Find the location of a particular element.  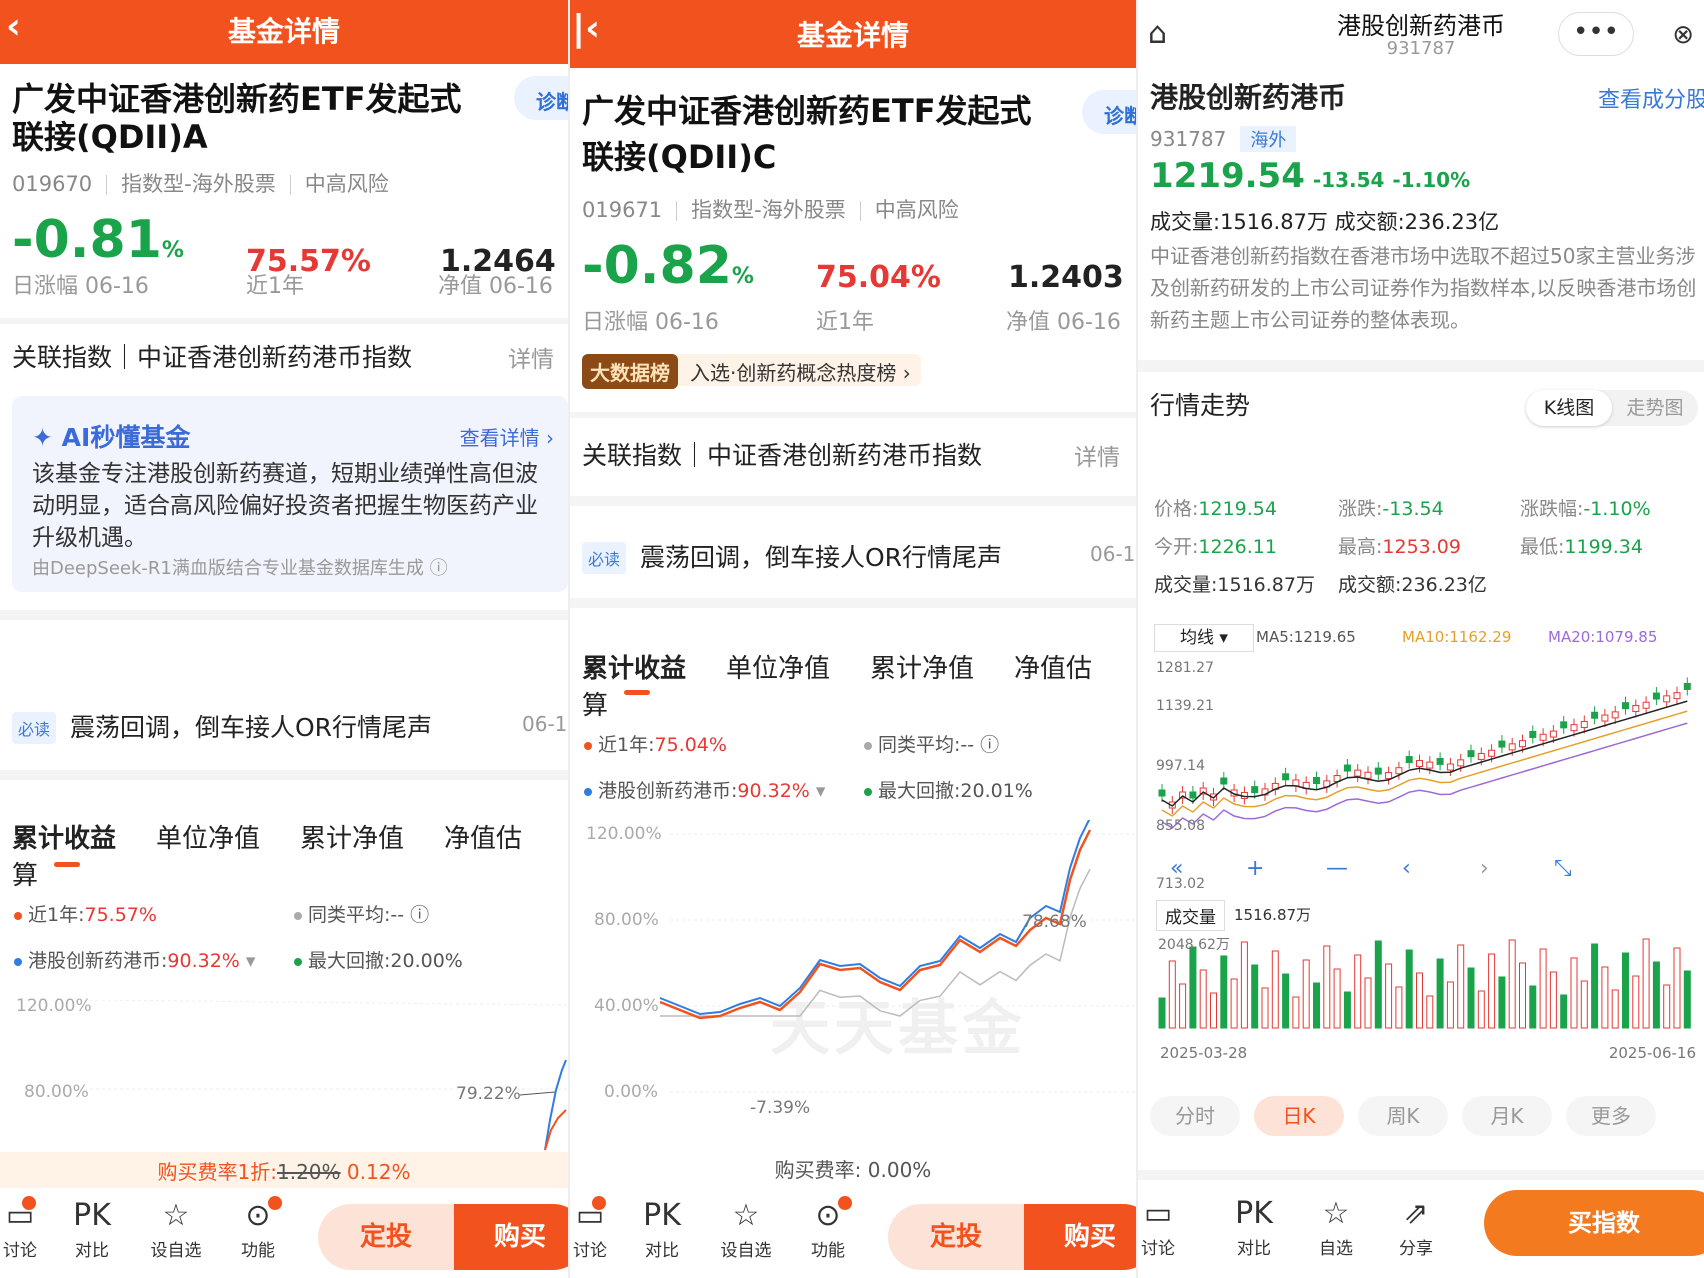

rewind-icon: « is located at coordinates (1176, 868).